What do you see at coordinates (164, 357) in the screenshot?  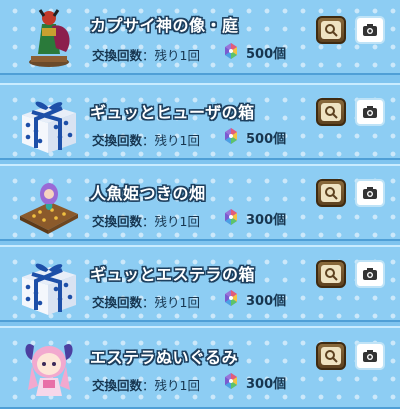 I see `item-name: エステラぬいぐるみ` at bounding box center [164, 357].